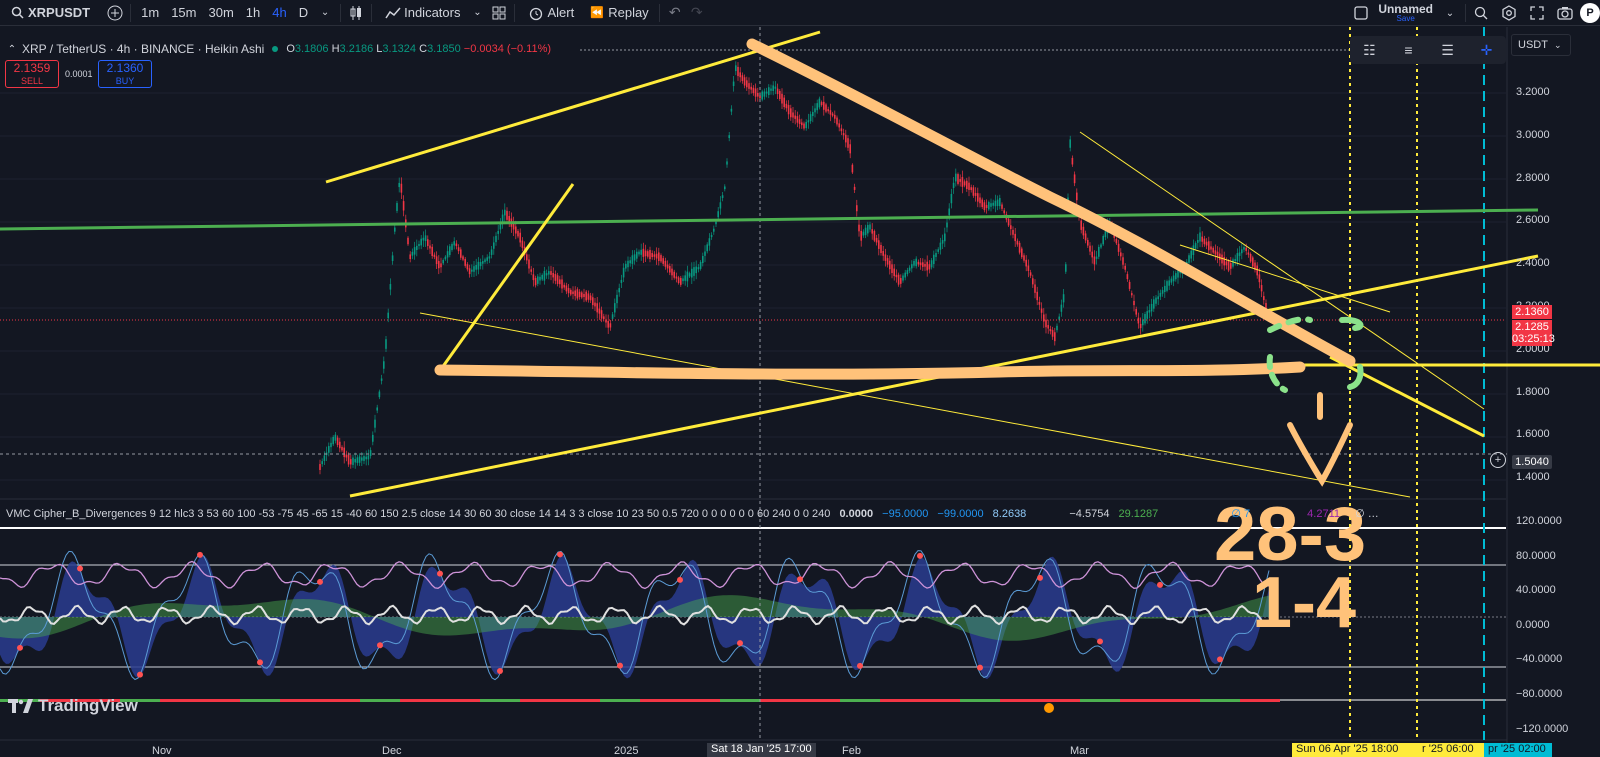 This screenshot has height=757, width=1600. I want to click on quick-search-icon, so click(1481, 13).